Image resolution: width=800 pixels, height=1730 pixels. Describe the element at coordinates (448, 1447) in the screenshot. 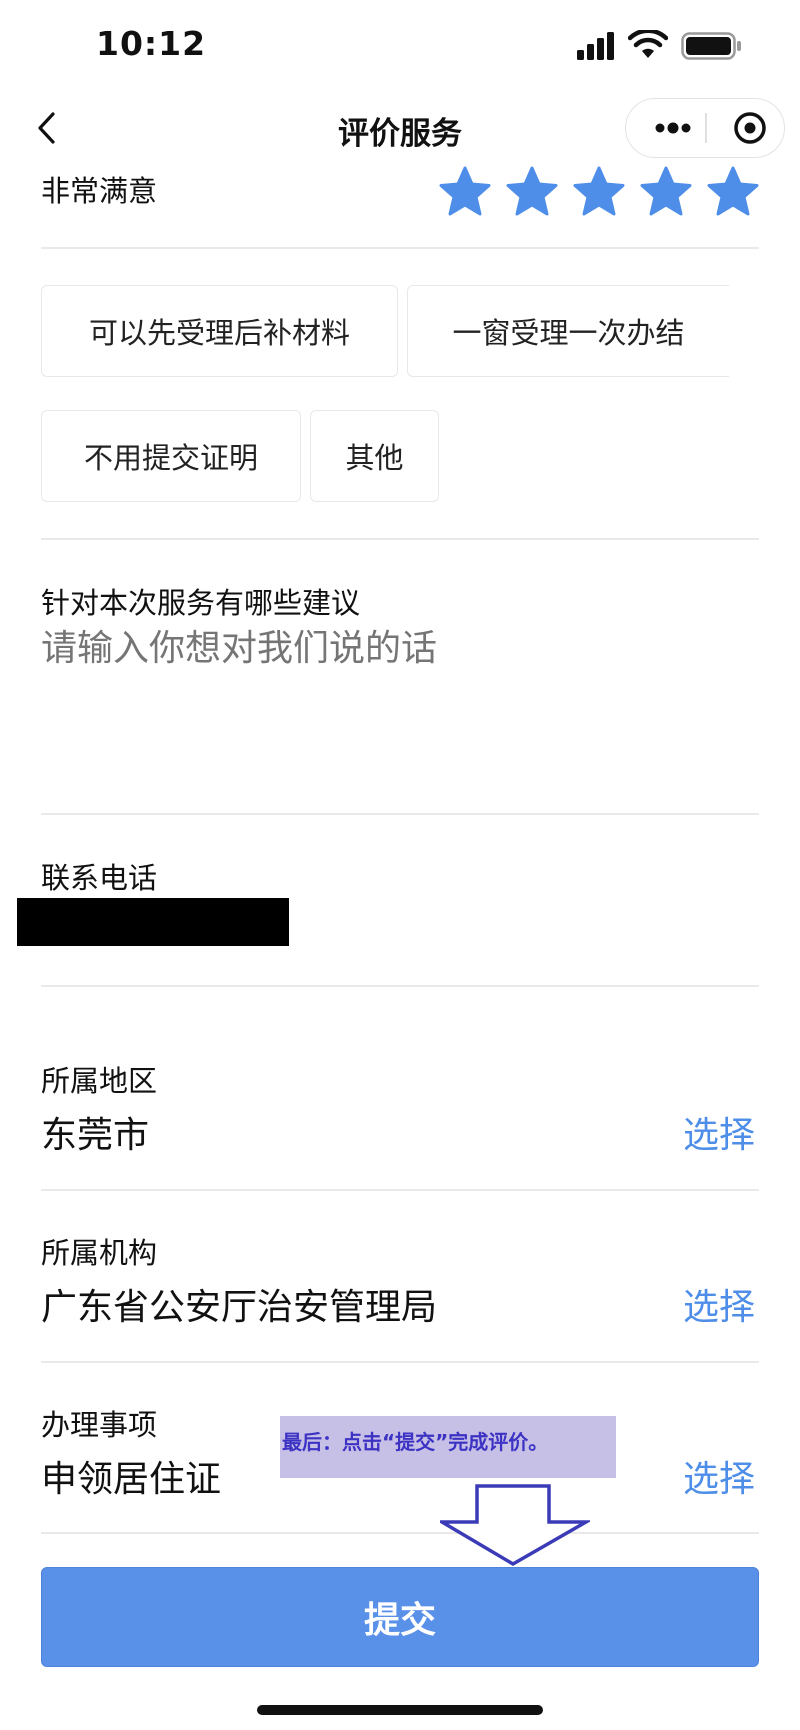

I see `tutorial-annotation: 最后：点击“提交”完成评价。` at that location.